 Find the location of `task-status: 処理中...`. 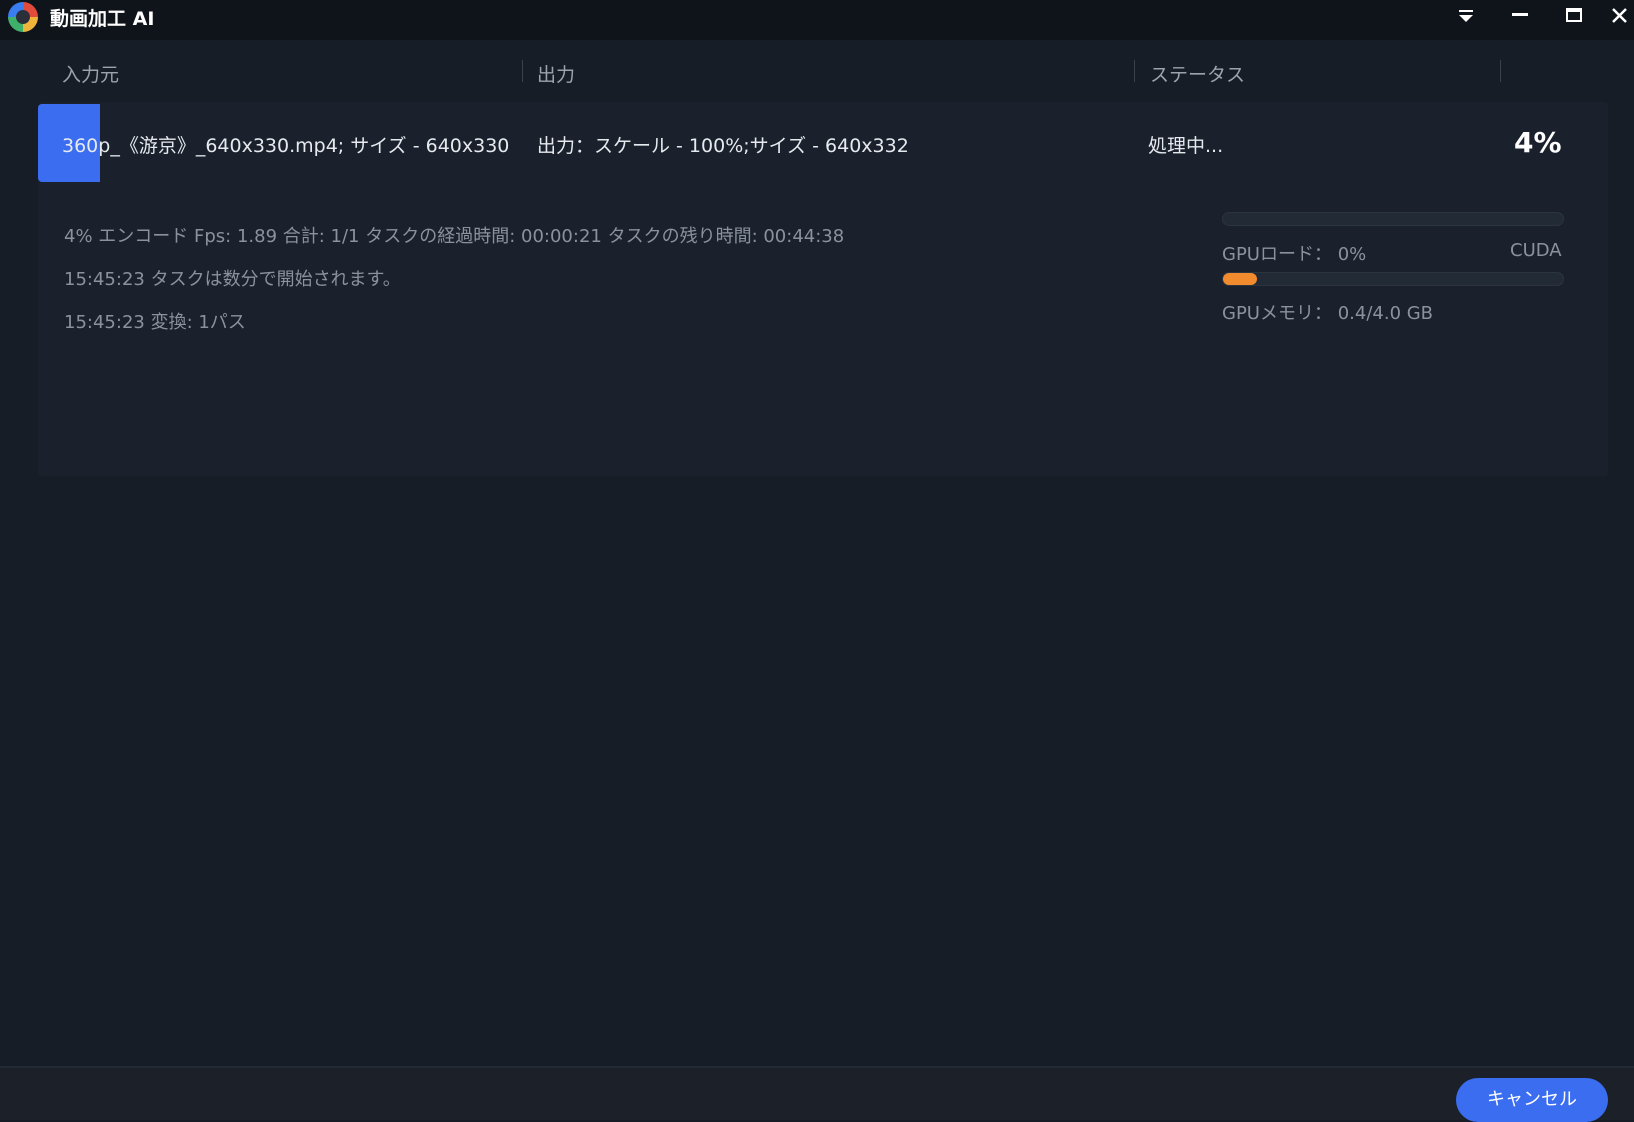

task-status: 処理中... is located at coordinates (1186, 146).